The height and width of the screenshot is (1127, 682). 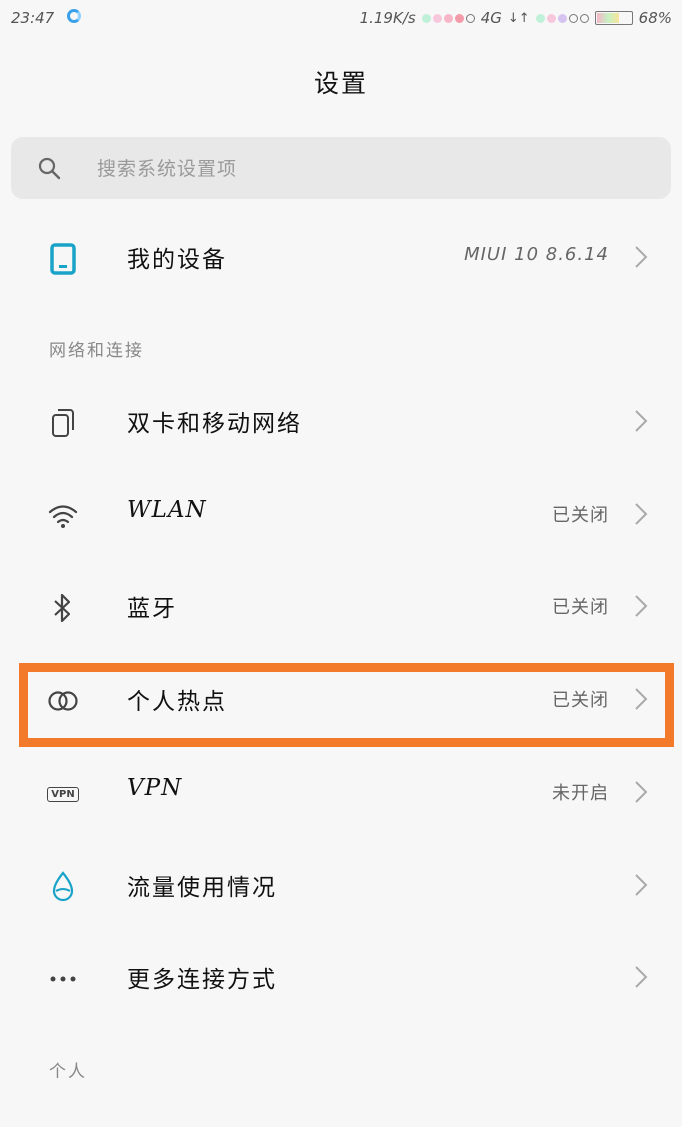 I want to click on signal-2-icon, so click(x=562, y=18).